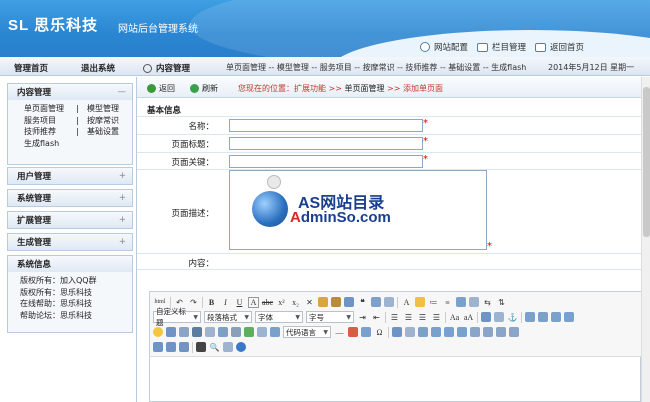  Describe the element at coordinates (239, 302) in the screenshot. I see `underline-icon: U` at that location.